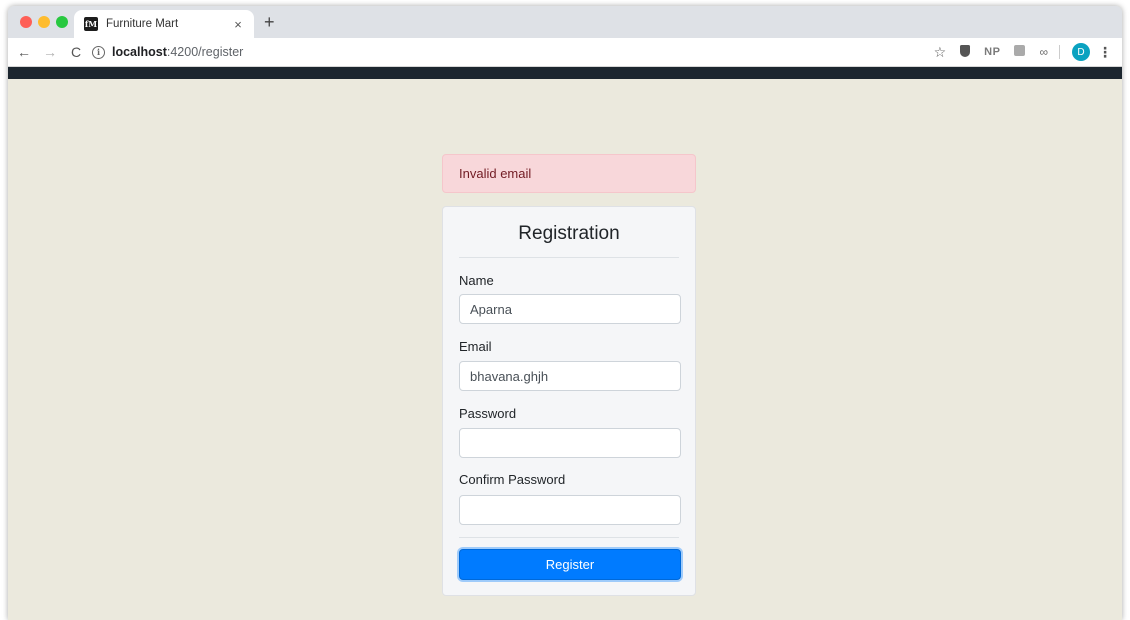 The image size is (1130, 620). Describe the element at coordinates (488, 413) in the screenshot. I see `password-label: Password` at that location.